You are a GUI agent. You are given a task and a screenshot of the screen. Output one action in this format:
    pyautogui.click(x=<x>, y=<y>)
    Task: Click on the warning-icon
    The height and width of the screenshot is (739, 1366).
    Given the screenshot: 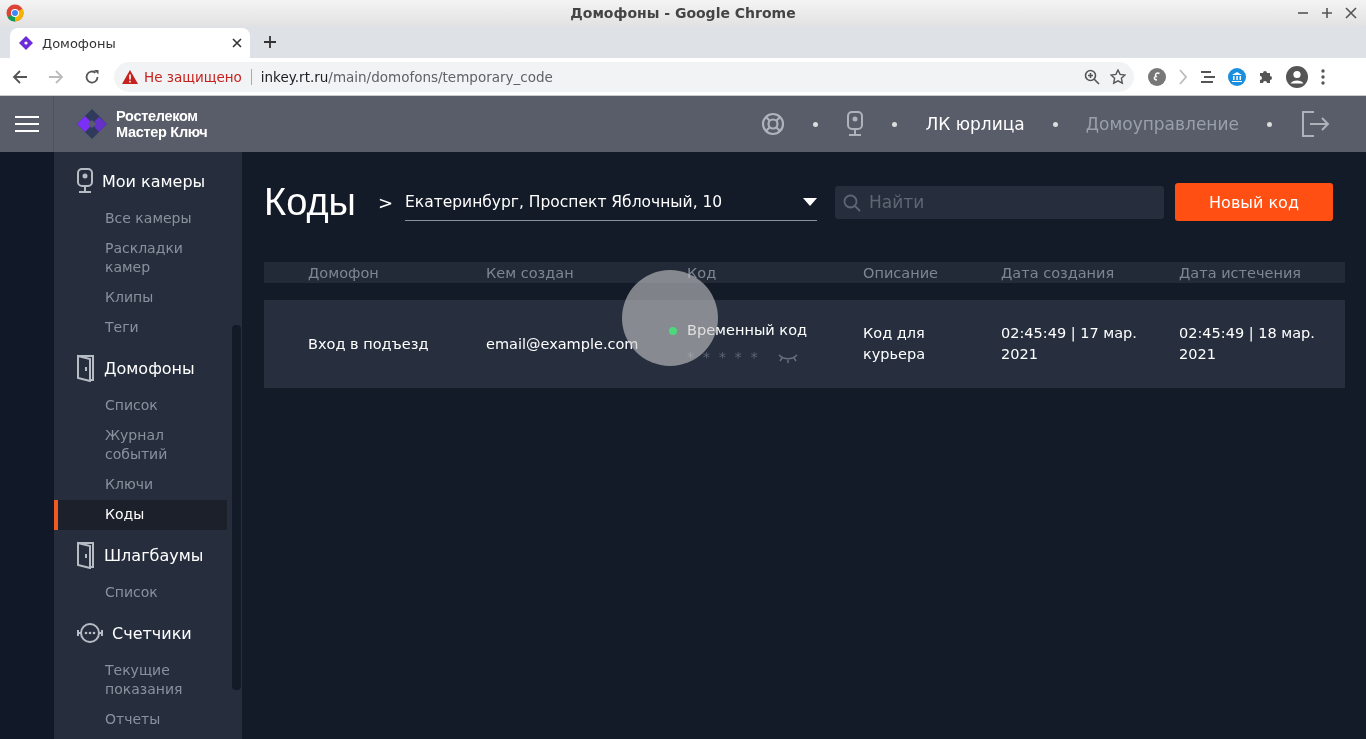 What is the action you would take?
    pyautogui.click(x=130, y=76)
    